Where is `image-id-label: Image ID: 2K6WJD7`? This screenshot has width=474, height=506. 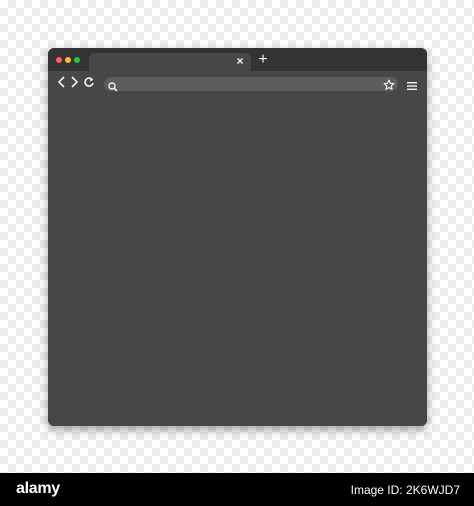
image-id-label: Image ID: 2K6WJD7 is located at coordinates (405, 490).